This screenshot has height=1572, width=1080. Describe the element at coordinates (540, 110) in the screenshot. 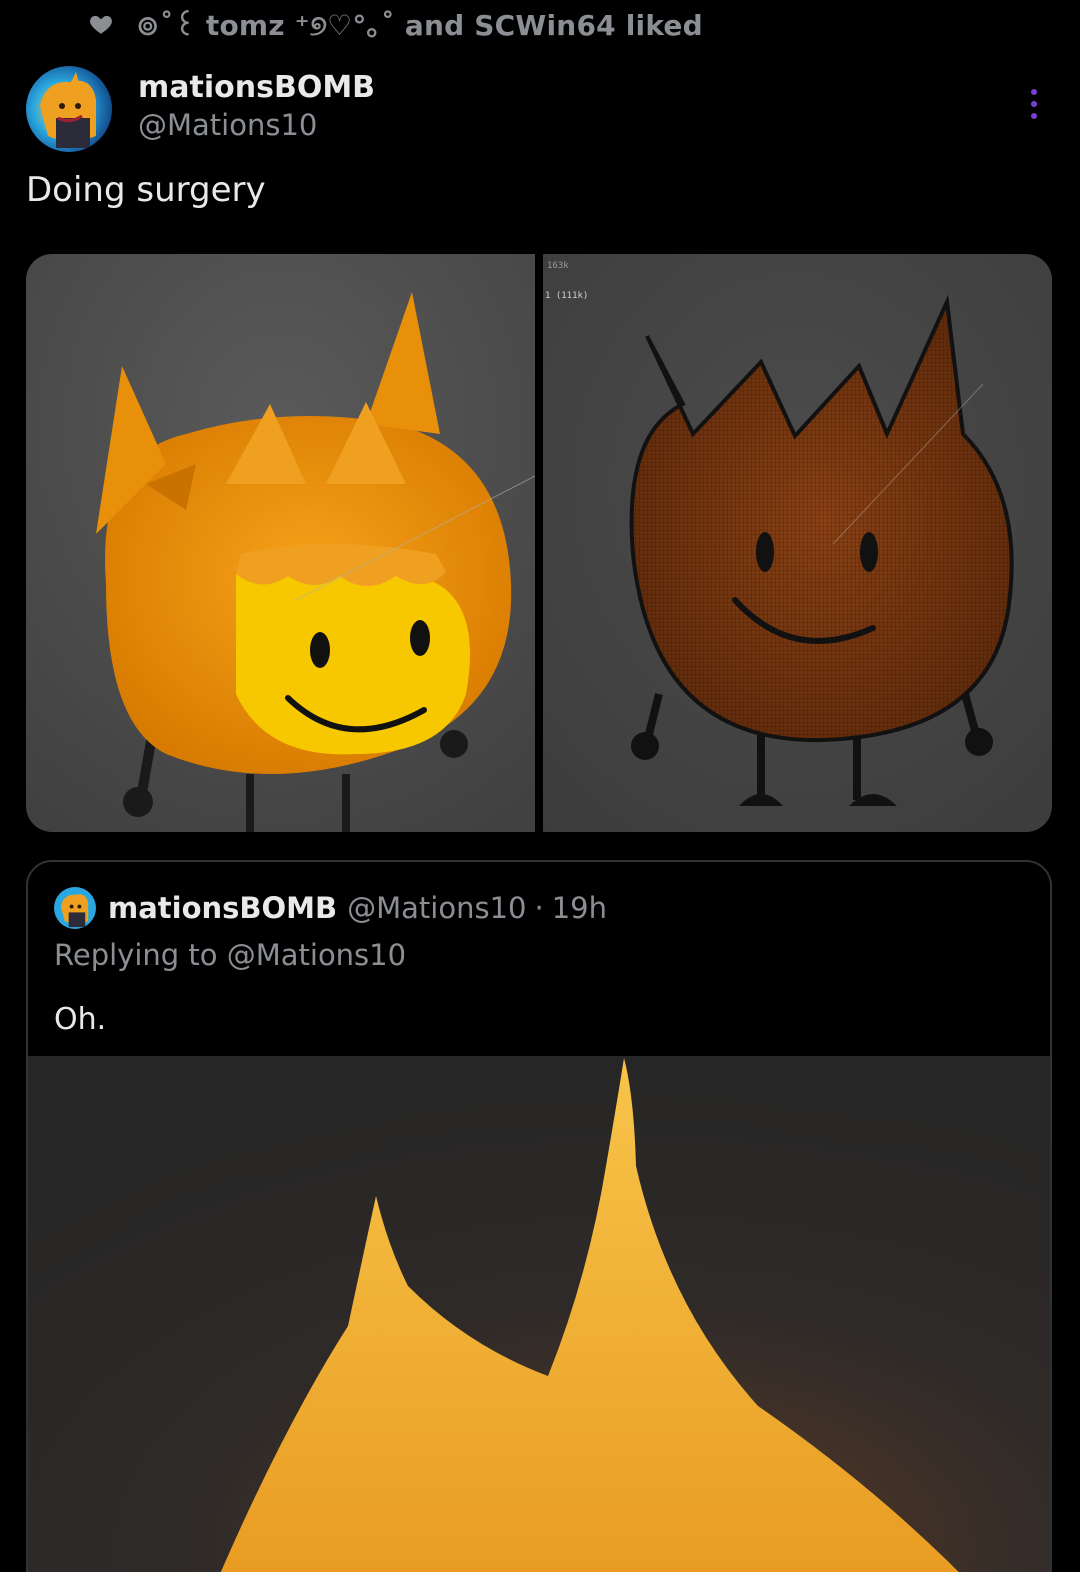

I see `post-author-row: mationsBOMB @Mations10` at that location.